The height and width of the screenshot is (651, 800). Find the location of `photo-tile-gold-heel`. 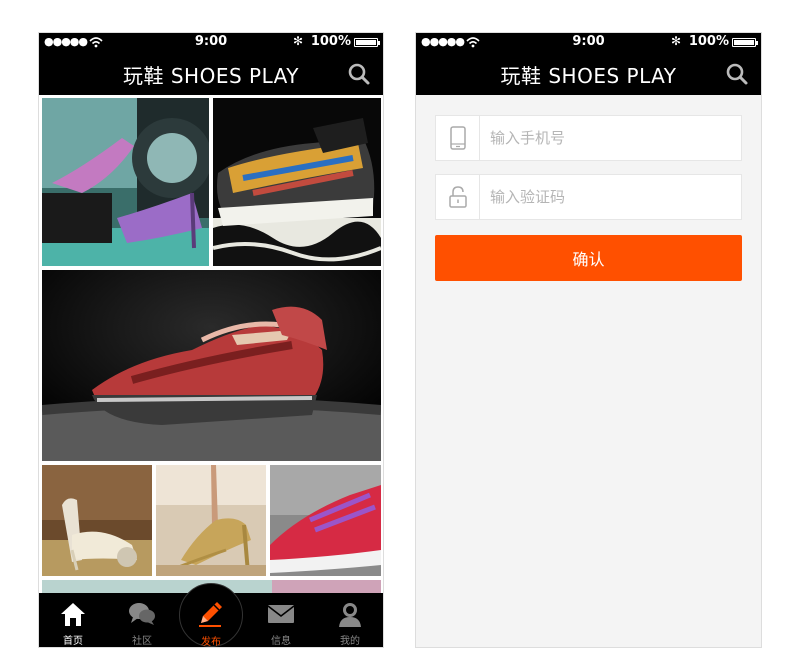

photo-tile-gold-heel is located at coordinates (211, 520).